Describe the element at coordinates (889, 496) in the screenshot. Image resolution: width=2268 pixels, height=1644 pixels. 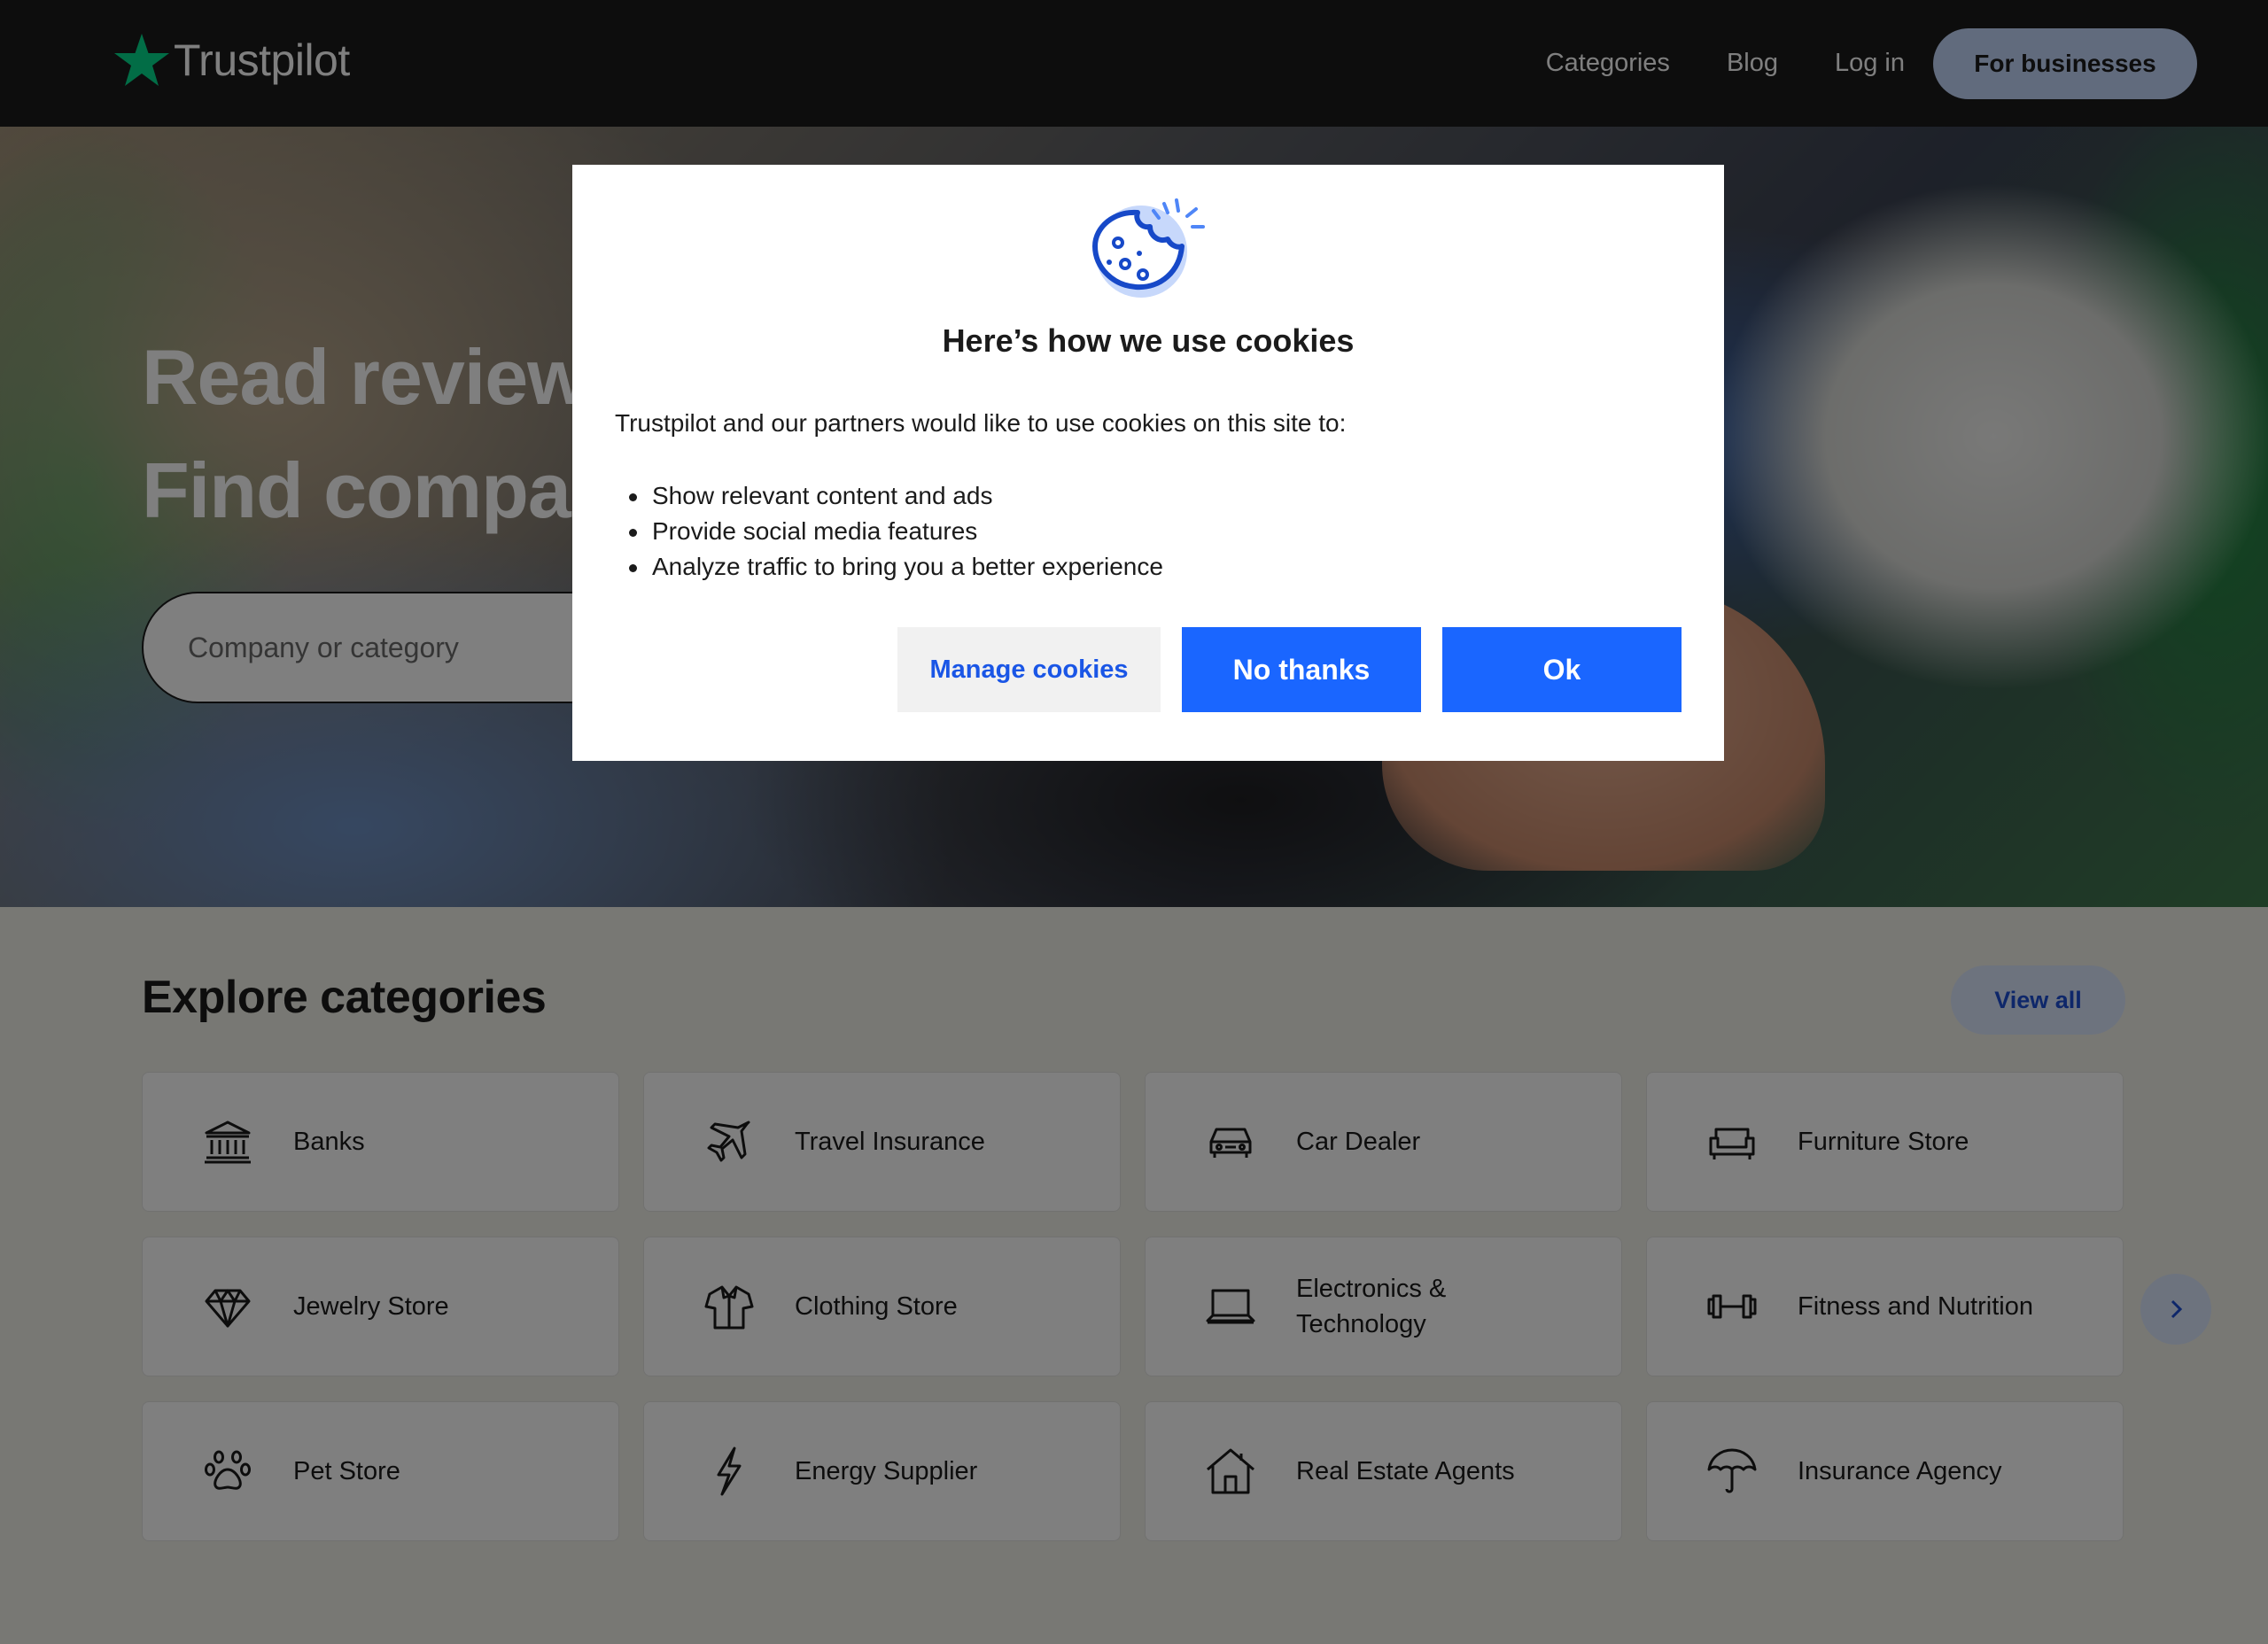
I see `list-item: Show relevant content and ads` at that location.